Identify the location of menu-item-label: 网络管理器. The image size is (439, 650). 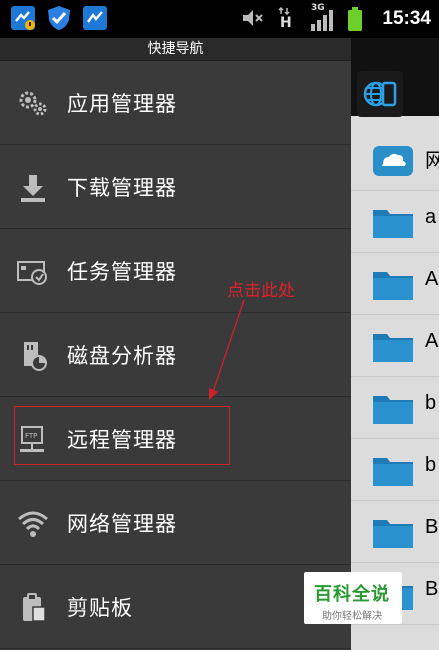
(122, 524).